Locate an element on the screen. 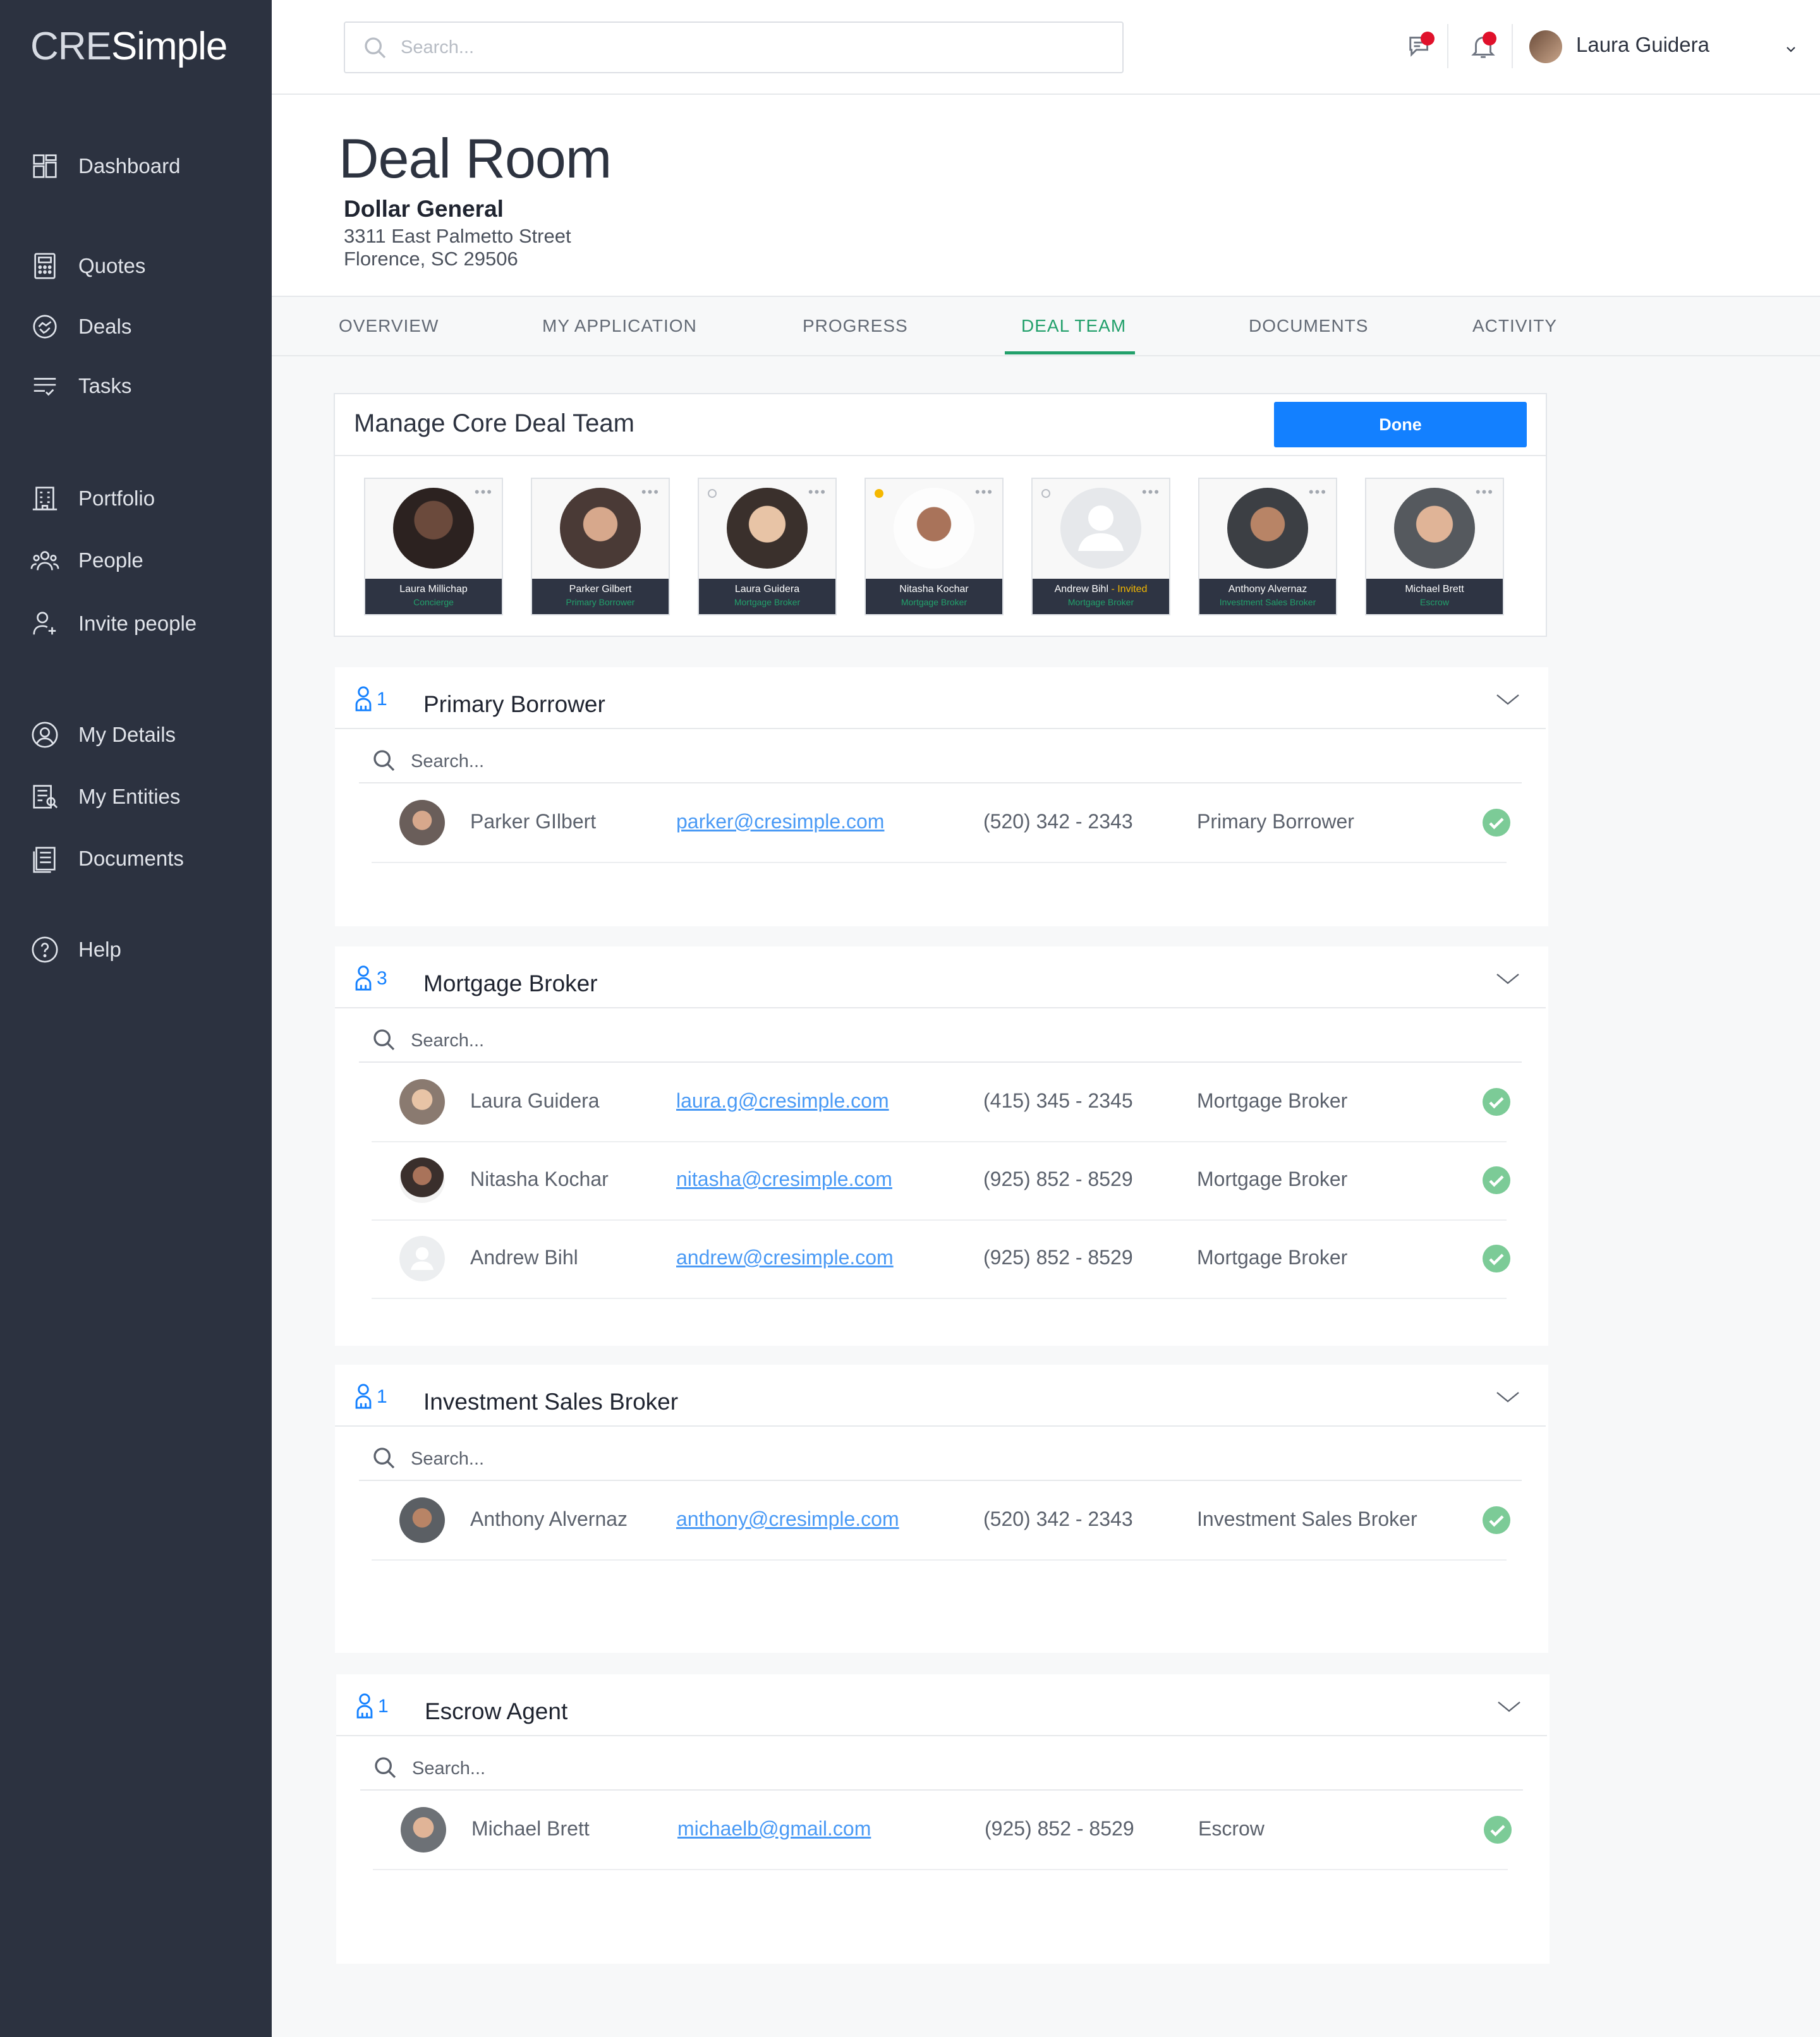 This screenshot has height=2037, width=1820. sidebar-item-label: Portfolio is located at coordinates (116, 498).